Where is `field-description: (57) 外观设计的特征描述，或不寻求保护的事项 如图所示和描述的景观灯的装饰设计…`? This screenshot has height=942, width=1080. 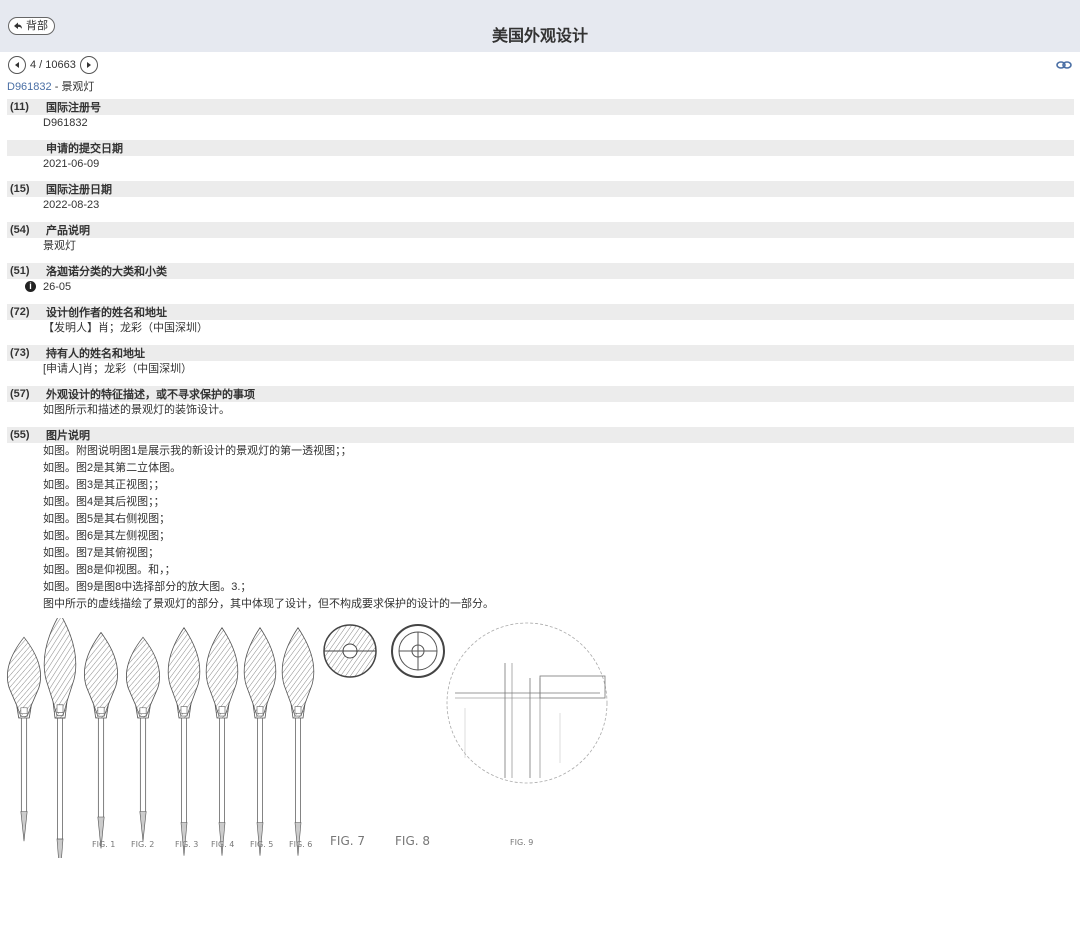
field-description: (57) 外观设计的特征描述，或不寻求保护的事项 如图所示和描述的景观灯的装饰设计… is located at coordinates (540, 402).